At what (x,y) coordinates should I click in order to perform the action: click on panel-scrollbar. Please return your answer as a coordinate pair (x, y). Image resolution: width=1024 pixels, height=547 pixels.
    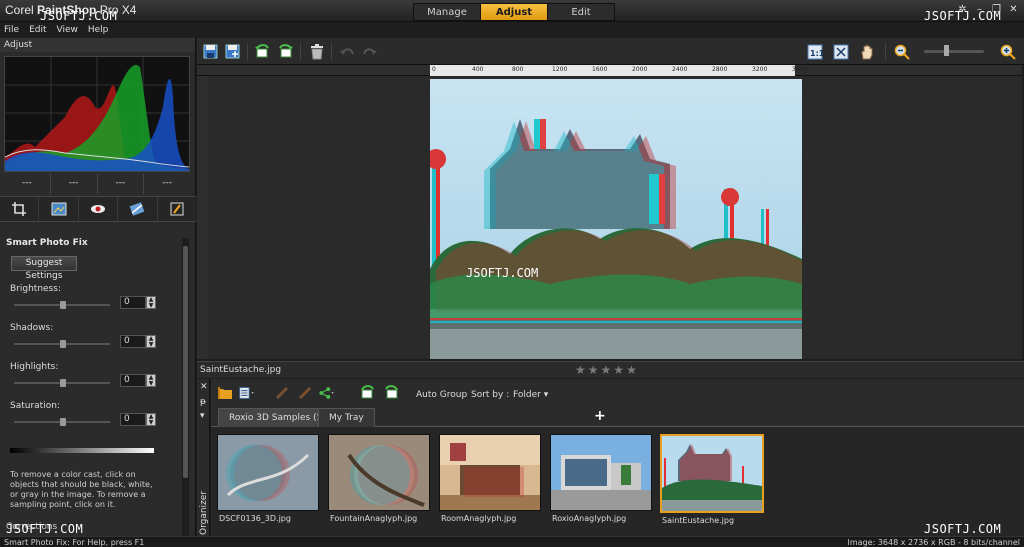
    Looking at the image, I should click on (185, 392).